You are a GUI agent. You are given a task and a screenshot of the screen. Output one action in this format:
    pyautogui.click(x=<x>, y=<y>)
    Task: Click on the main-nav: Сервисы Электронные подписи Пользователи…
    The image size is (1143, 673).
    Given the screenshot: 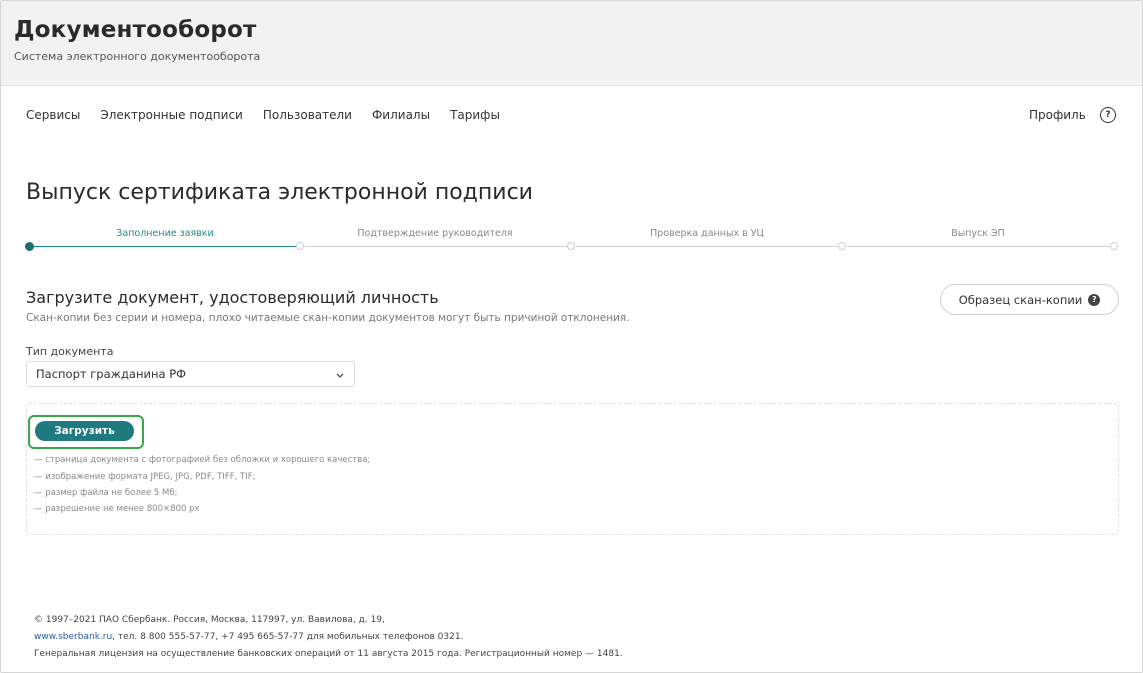 What is the action you would take?
    pyautogui.click(x=263, y=115)
    